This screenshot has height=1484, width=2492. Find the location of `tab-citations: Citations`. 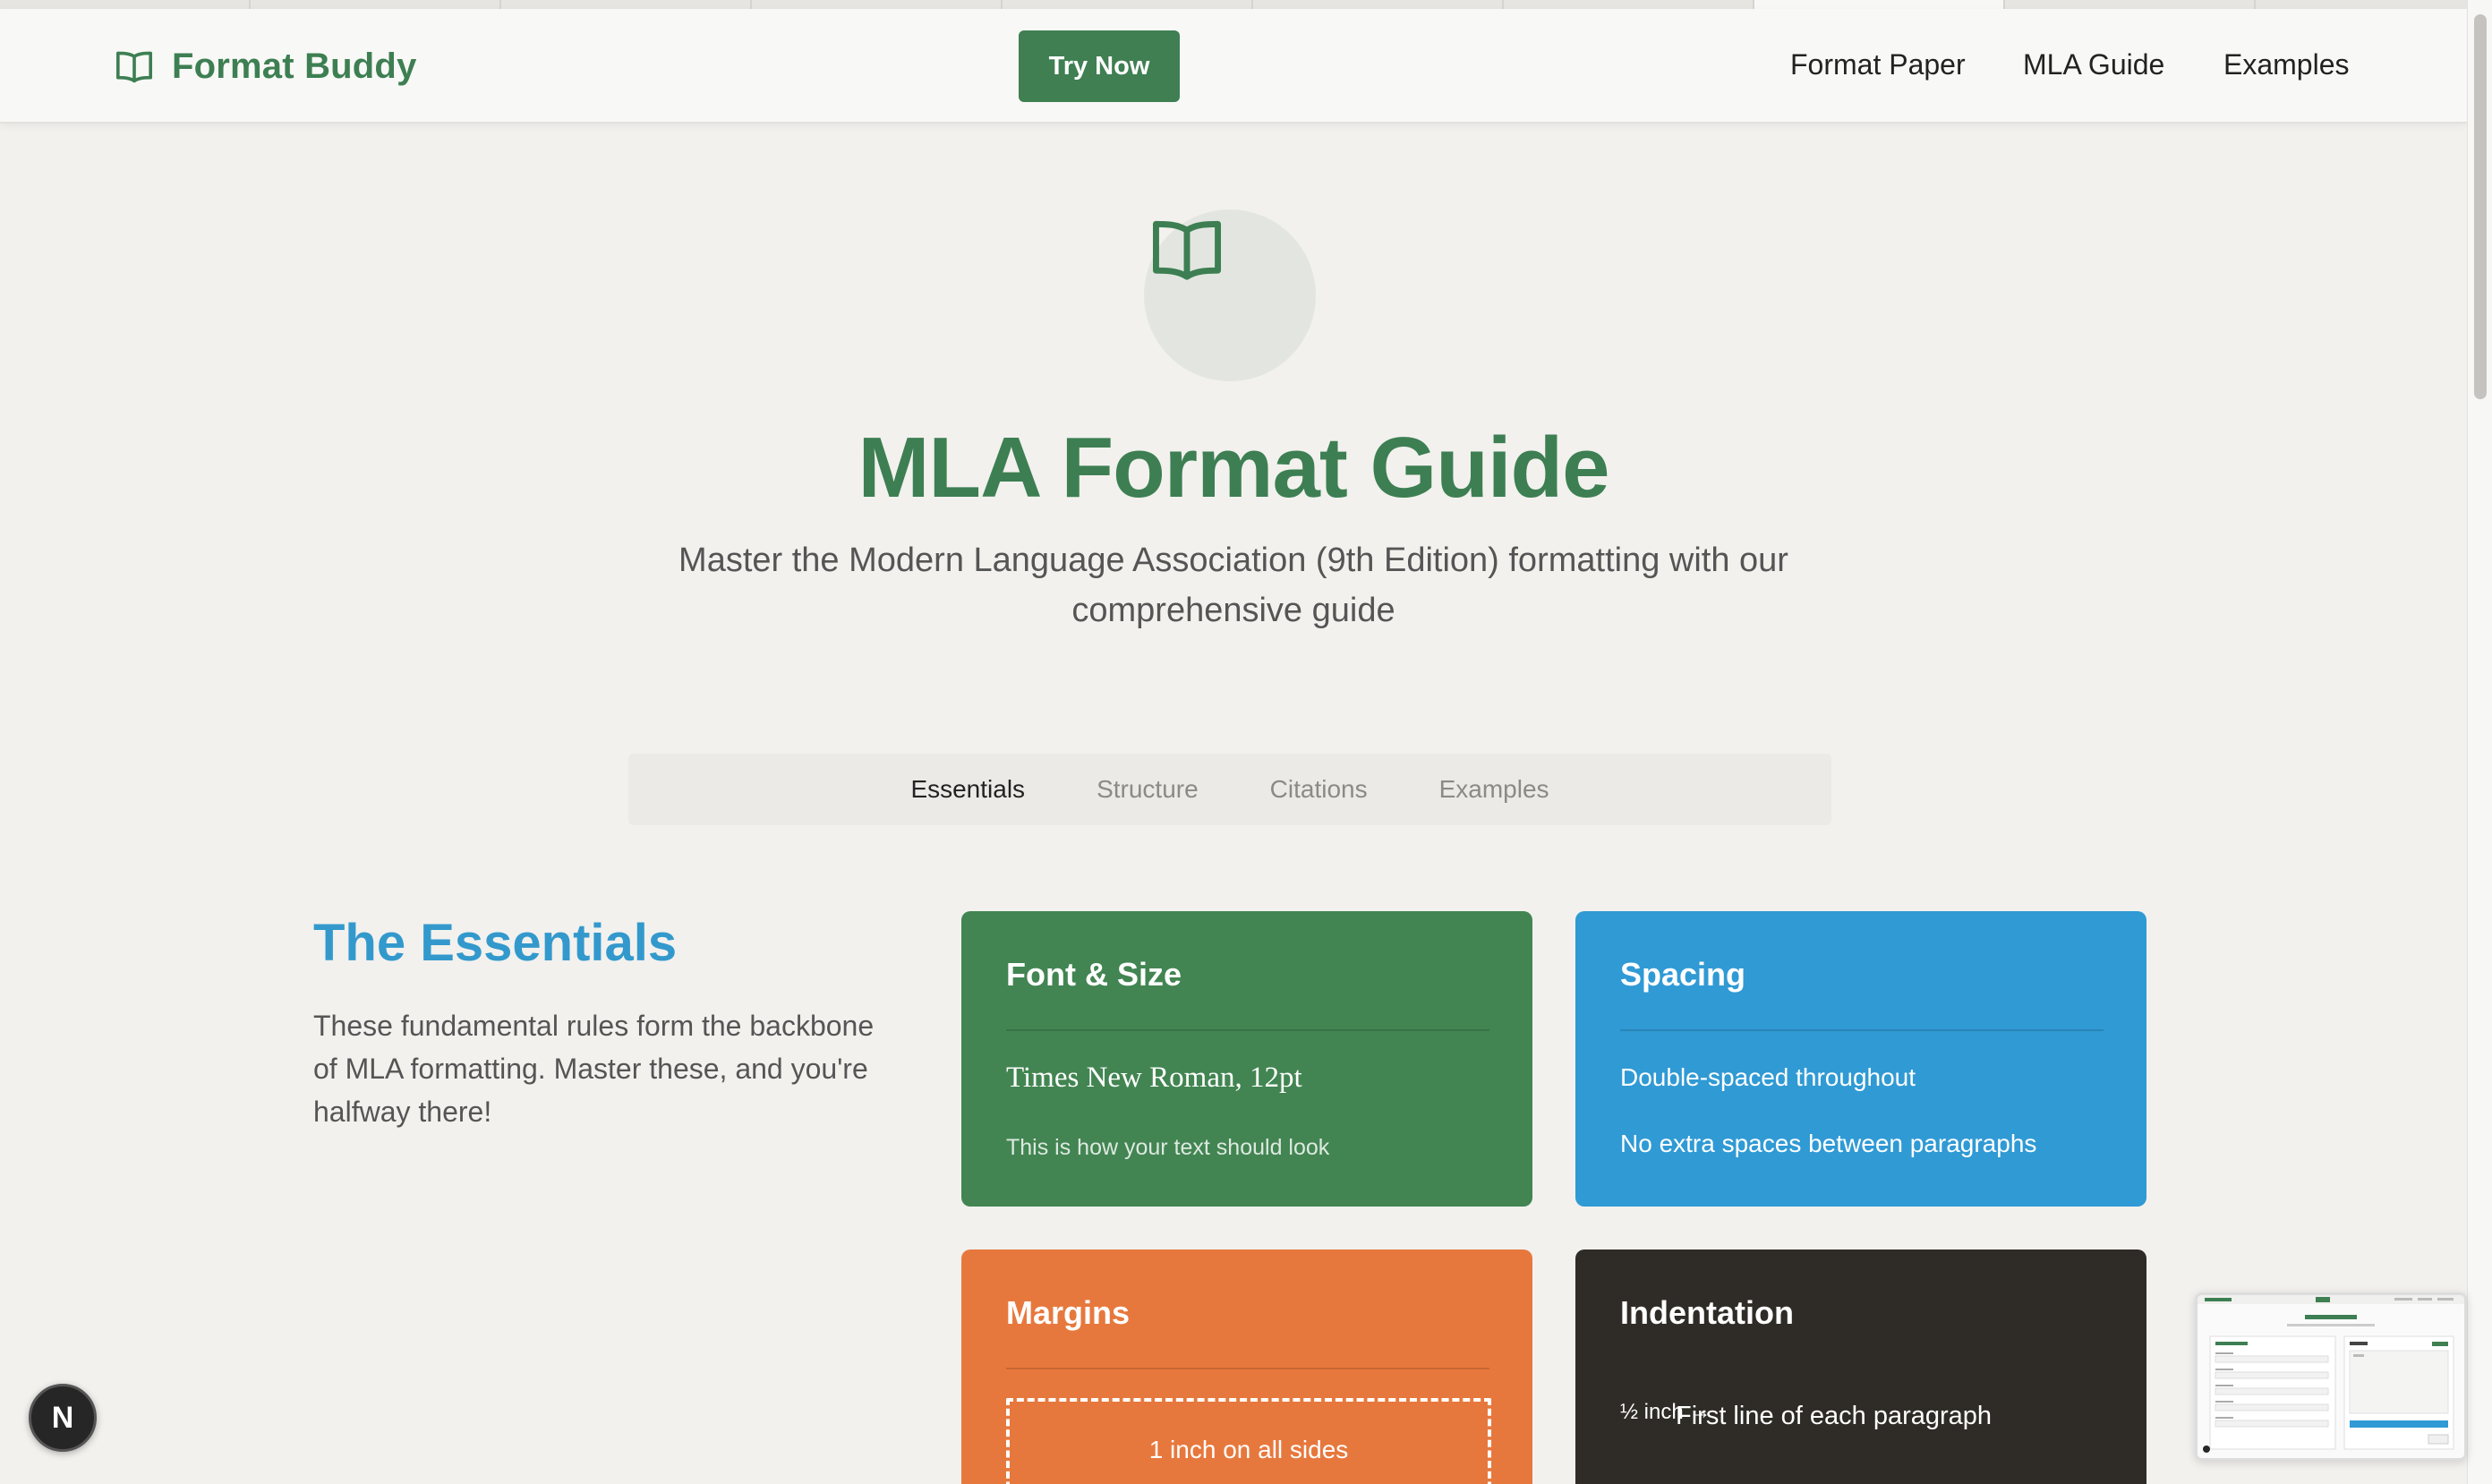

tab-citations: Citations is located at coordinates (1319, 789).